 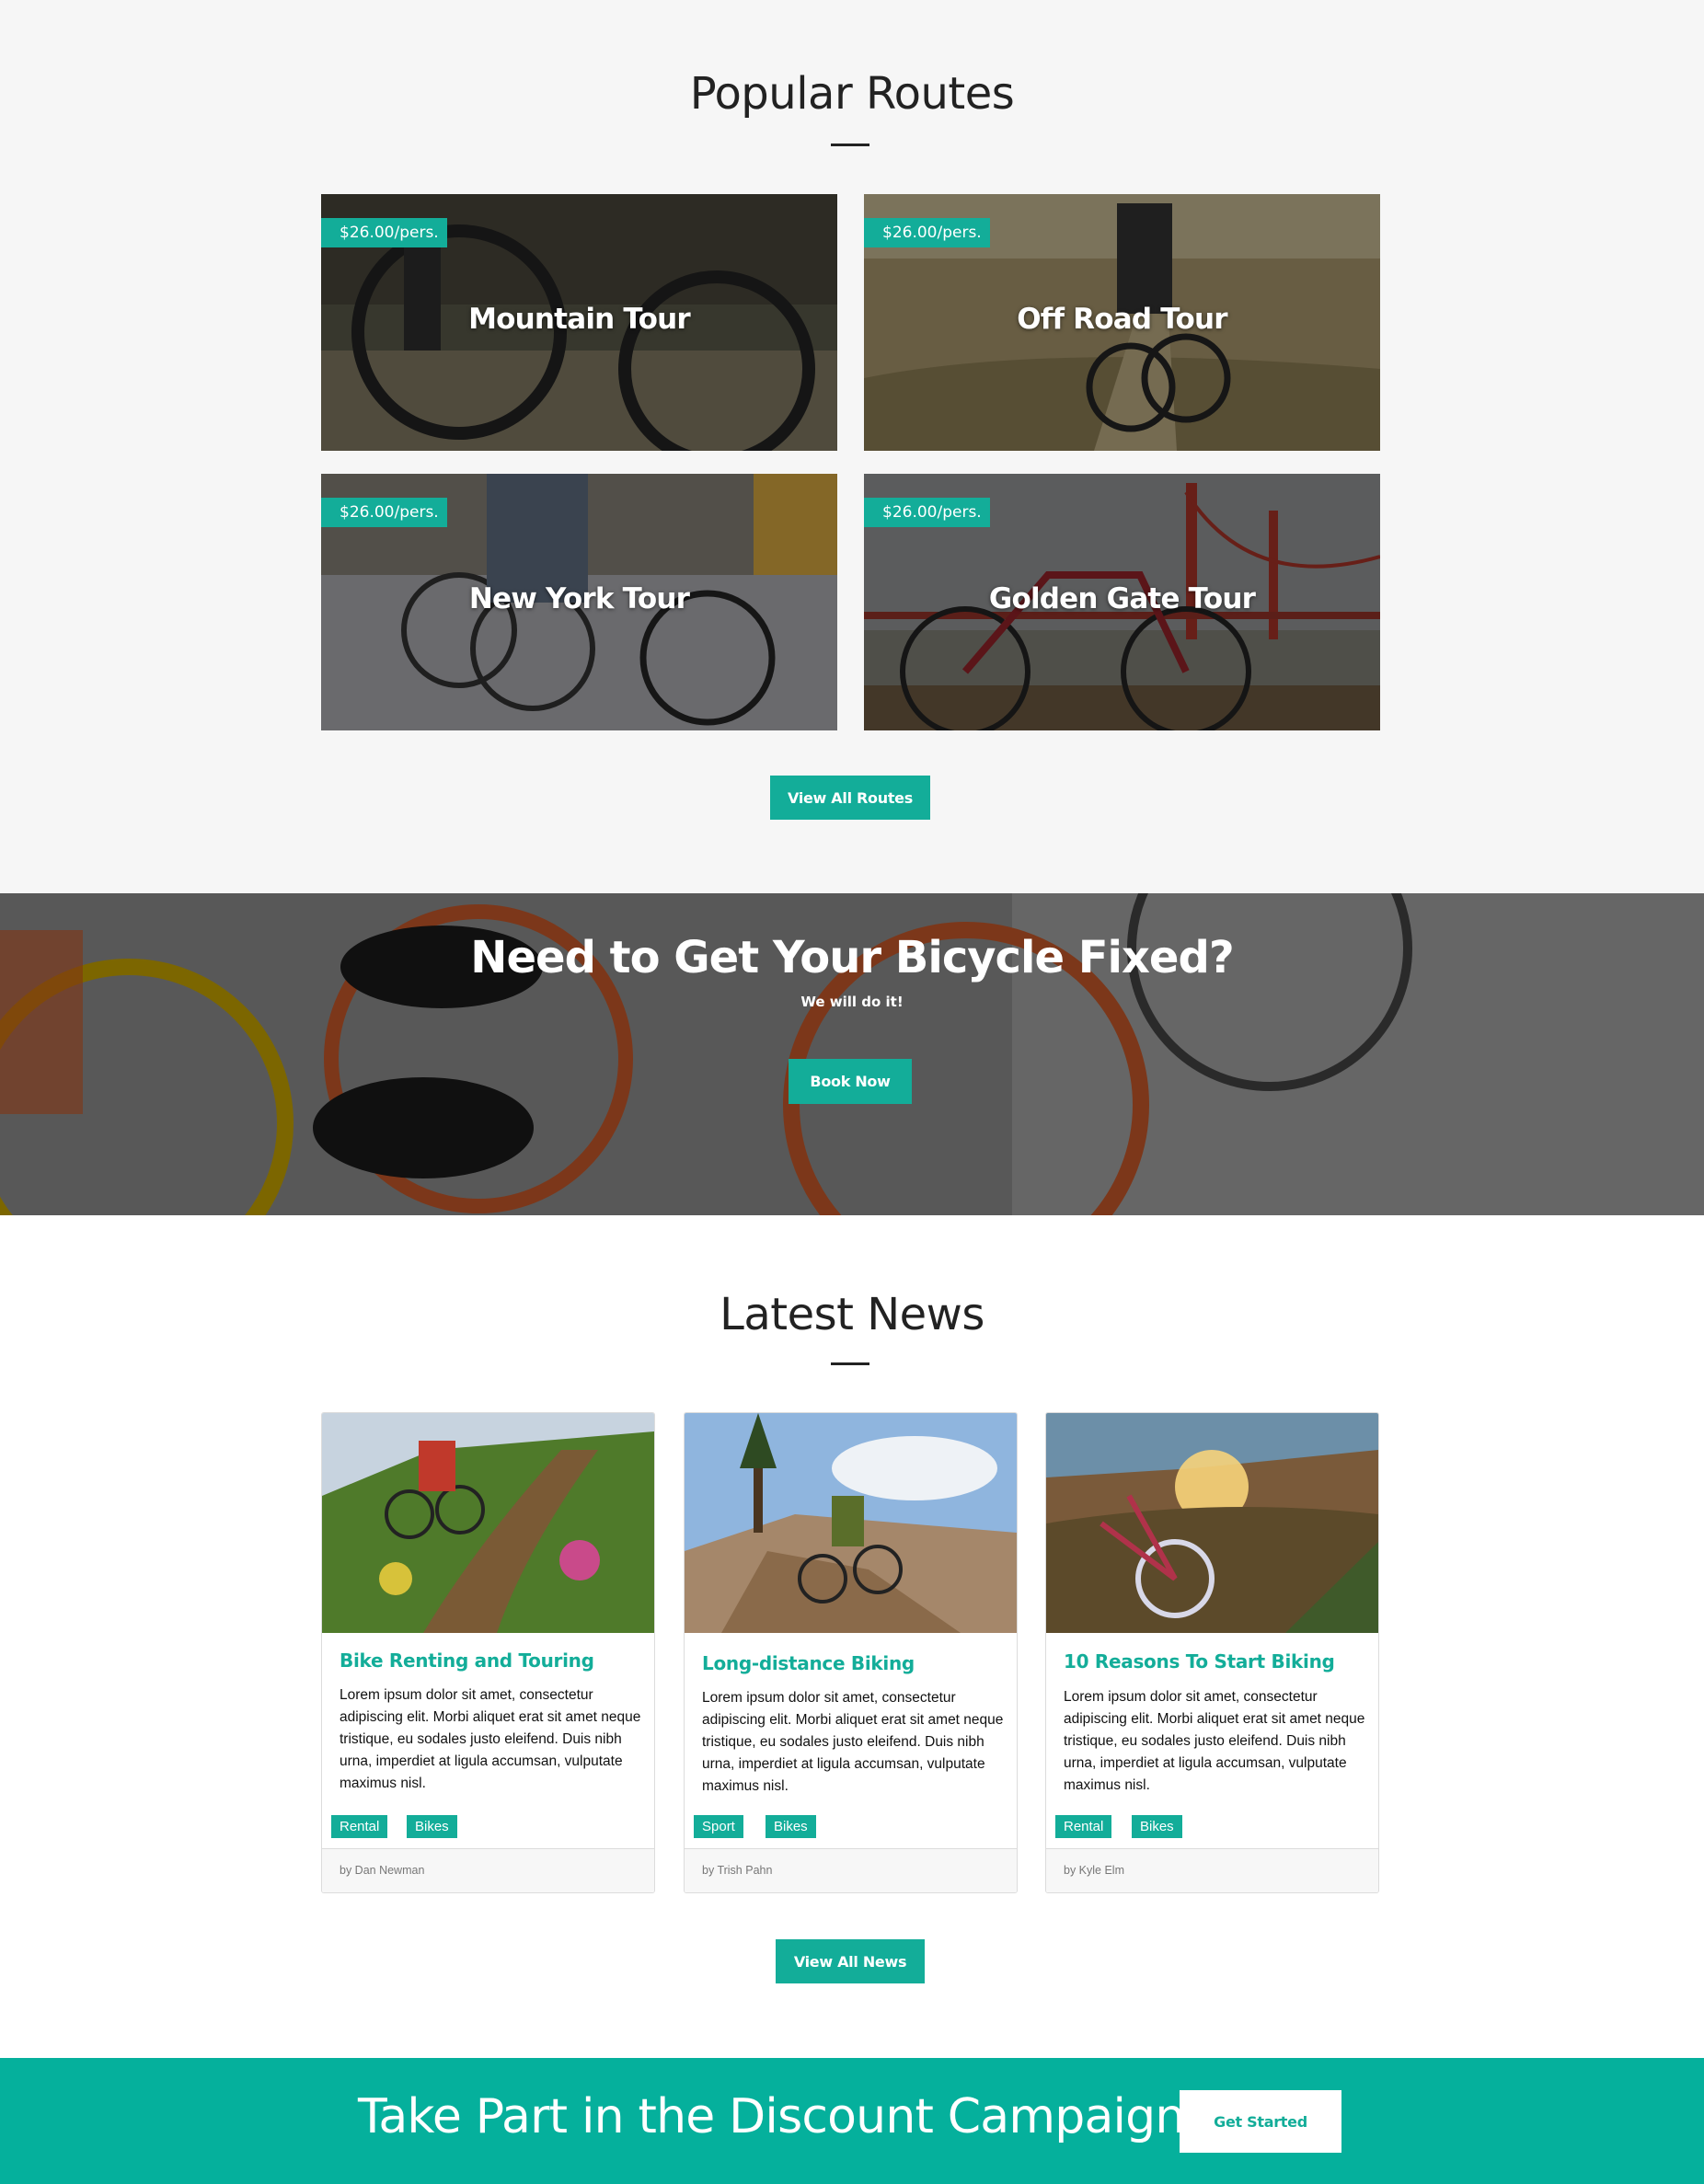 I want to click on view-all-routes-button: View All Routes, so click(x=850, y=798).